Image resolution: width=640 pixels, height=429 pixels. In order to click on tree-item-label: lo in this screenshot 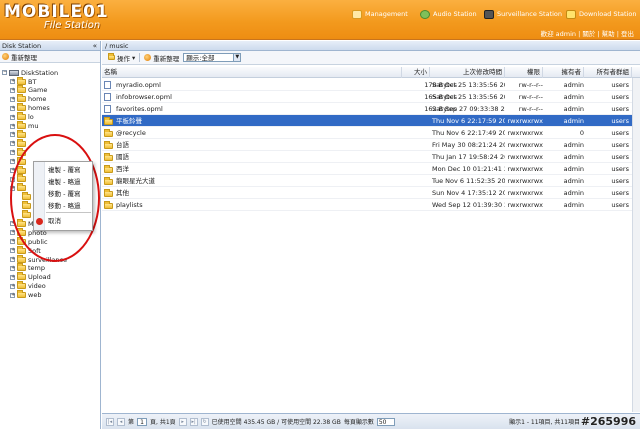, I will do `click(31, 117)`.